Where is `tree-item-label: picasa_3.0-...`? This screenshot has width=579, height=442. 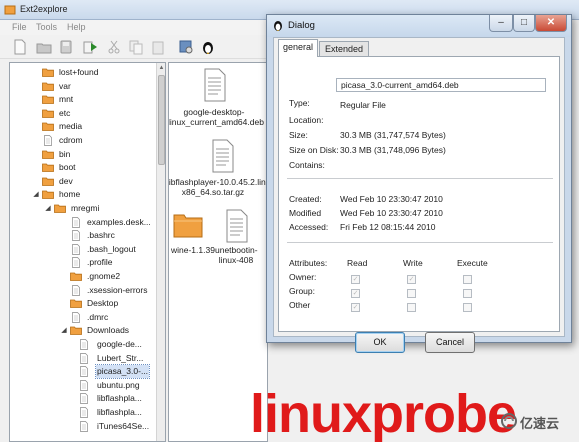 tree-item-label: picasa_3.0-... is located at coordinates (122, 372).